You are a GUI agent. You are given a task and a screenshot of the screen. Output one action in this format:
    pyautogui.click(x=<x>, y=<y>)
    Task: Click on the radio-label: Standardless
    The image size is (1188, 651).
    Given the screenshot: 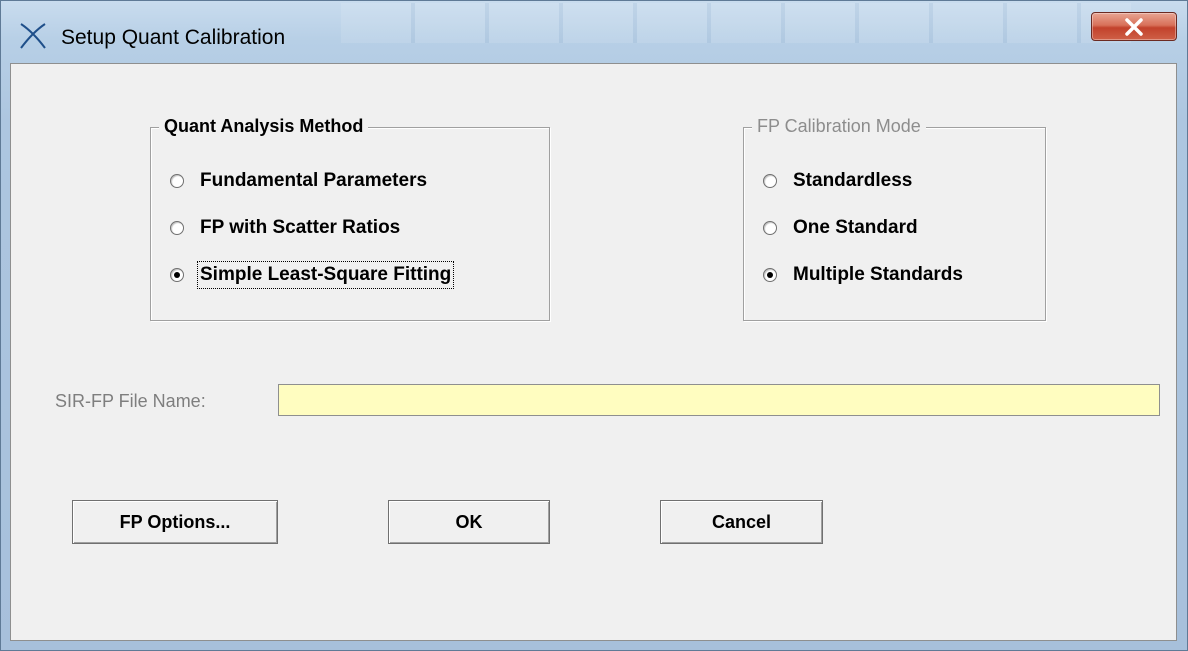 What is the action you would take?
    pyautogui.click(x=853, y=180)
    